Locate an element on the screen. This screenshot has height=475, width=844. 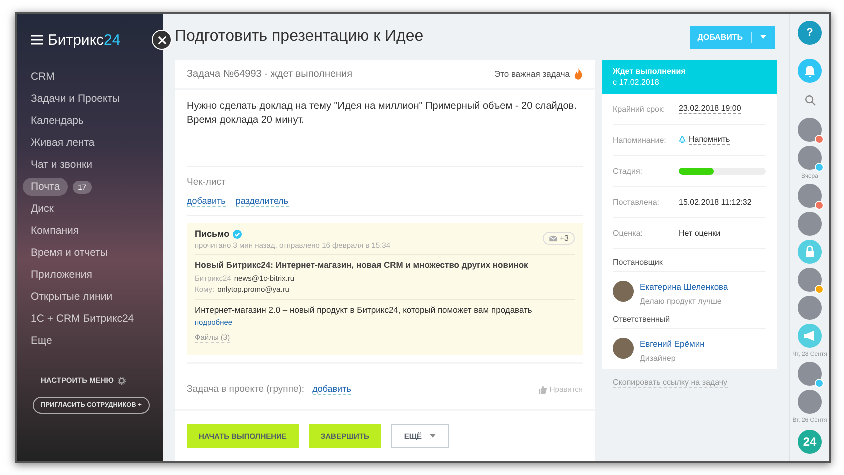
thumbs-up-icon is located at coordinates (542, 390).